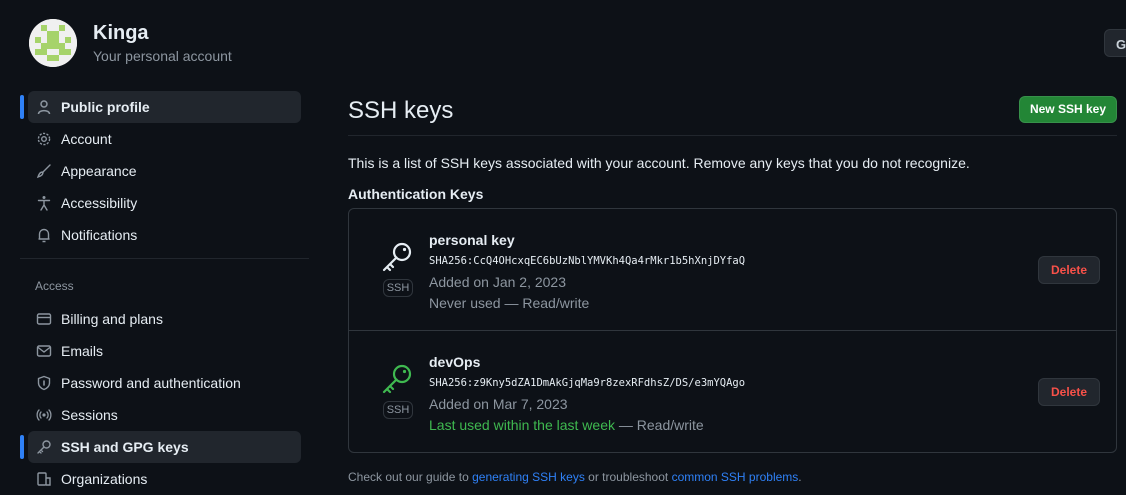 This screenshot has height=495, width=1126. What do you see at coordinates (528, 477) in the screenshot?
I see `generating-ssh-keys-link: generating SSH keys` at bounding box center [528, 477].